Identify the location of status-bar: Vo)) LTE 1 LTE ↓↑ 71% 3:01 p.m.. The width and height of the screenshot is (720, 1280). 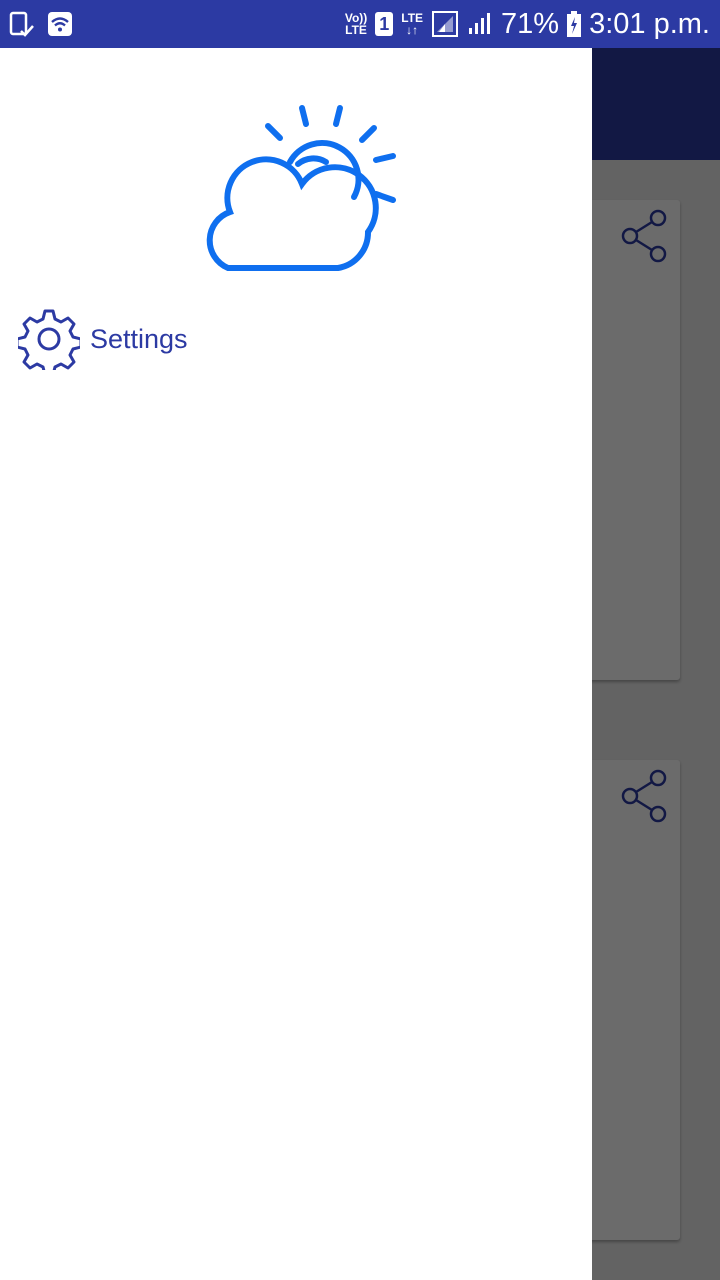
(360, 24).